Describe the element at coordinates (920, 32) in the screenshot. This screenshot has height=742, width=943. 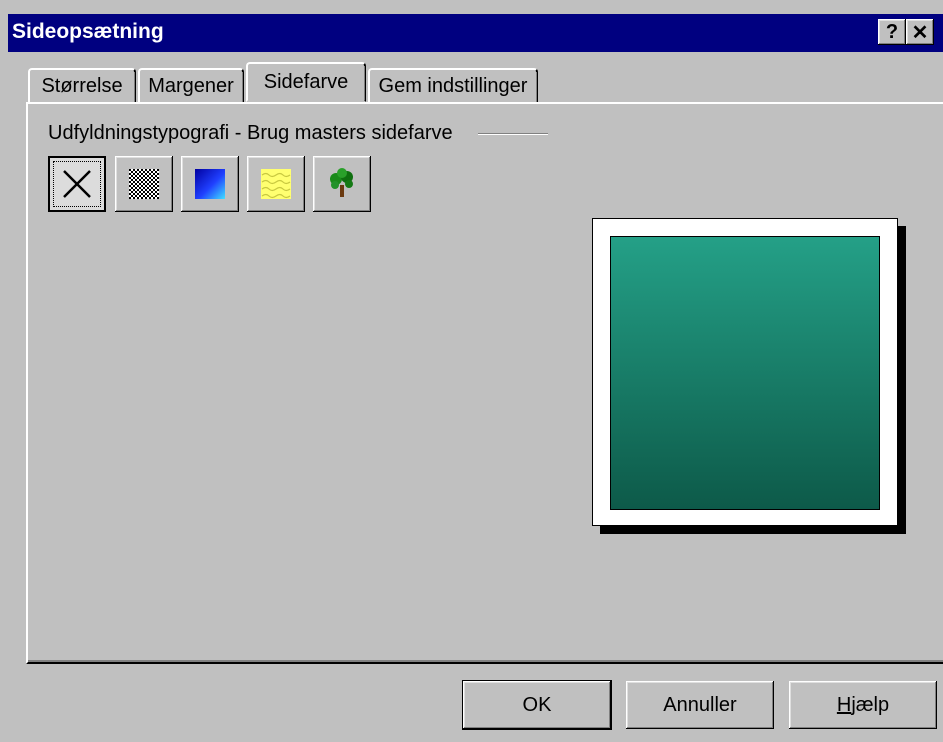
I see `close-icon: ✕` at that location.